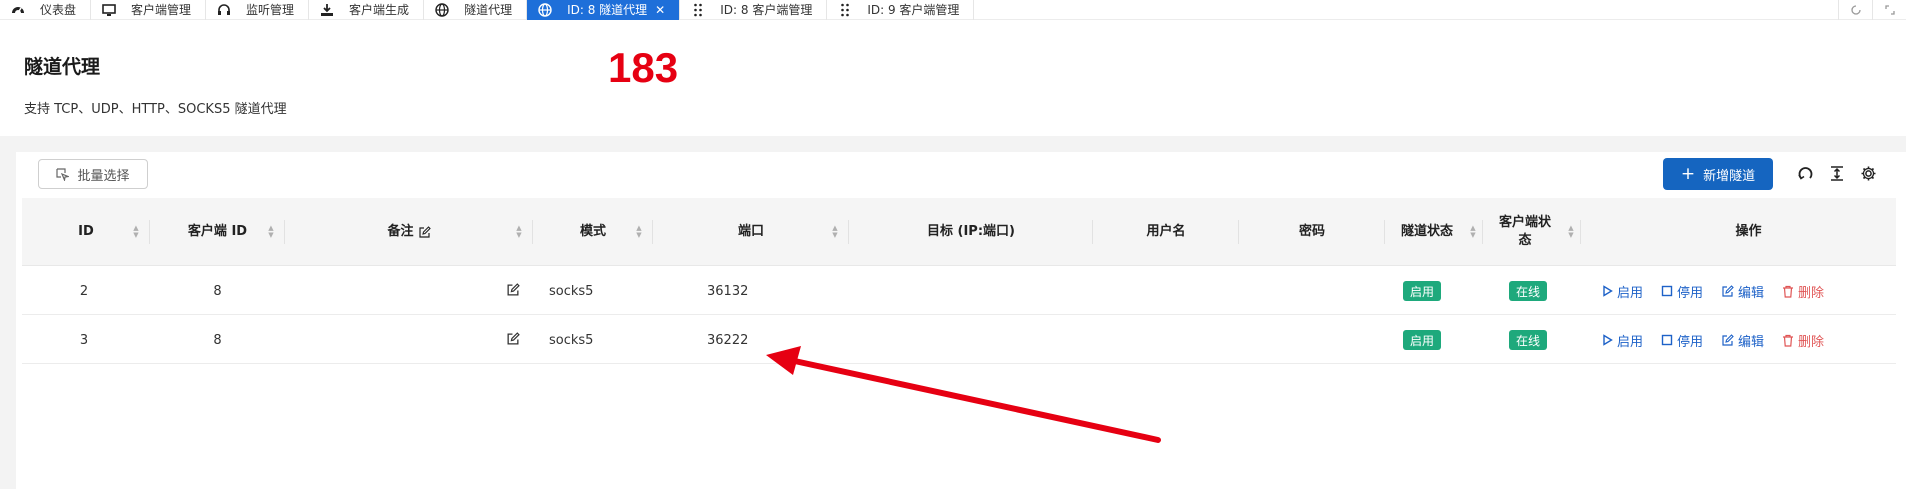 This screenshot has height=489, width=1906. Describe the element at coordinates (103, 176) in the screenshot. I see `batch-select-label: 批量选择` at that location.